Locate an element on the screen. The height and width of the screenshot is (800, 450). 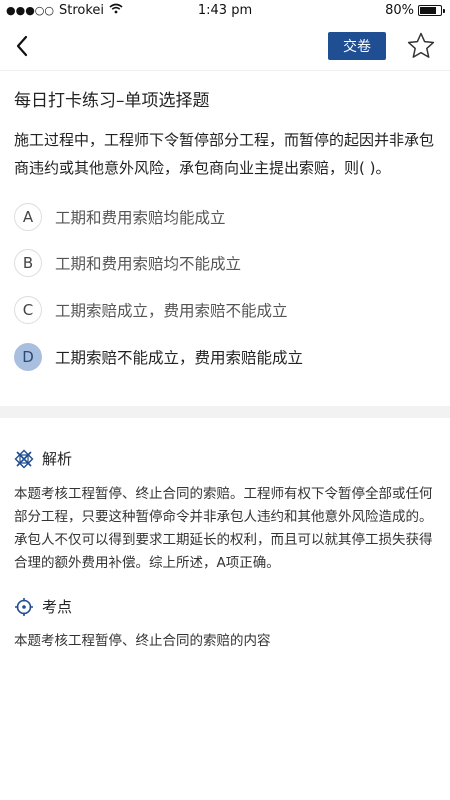
submit-exam-button: 交卷 is located at coordinates (357, 46).